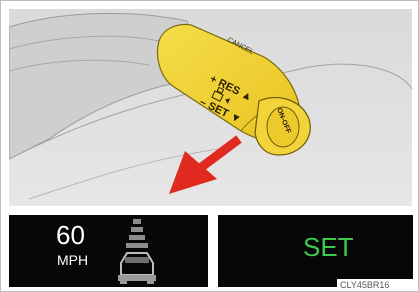  What do you see at coordinates (328, 247) in the screenshot?
I see `cruise-set-indicator: SET` at bounding box center [328, 247].